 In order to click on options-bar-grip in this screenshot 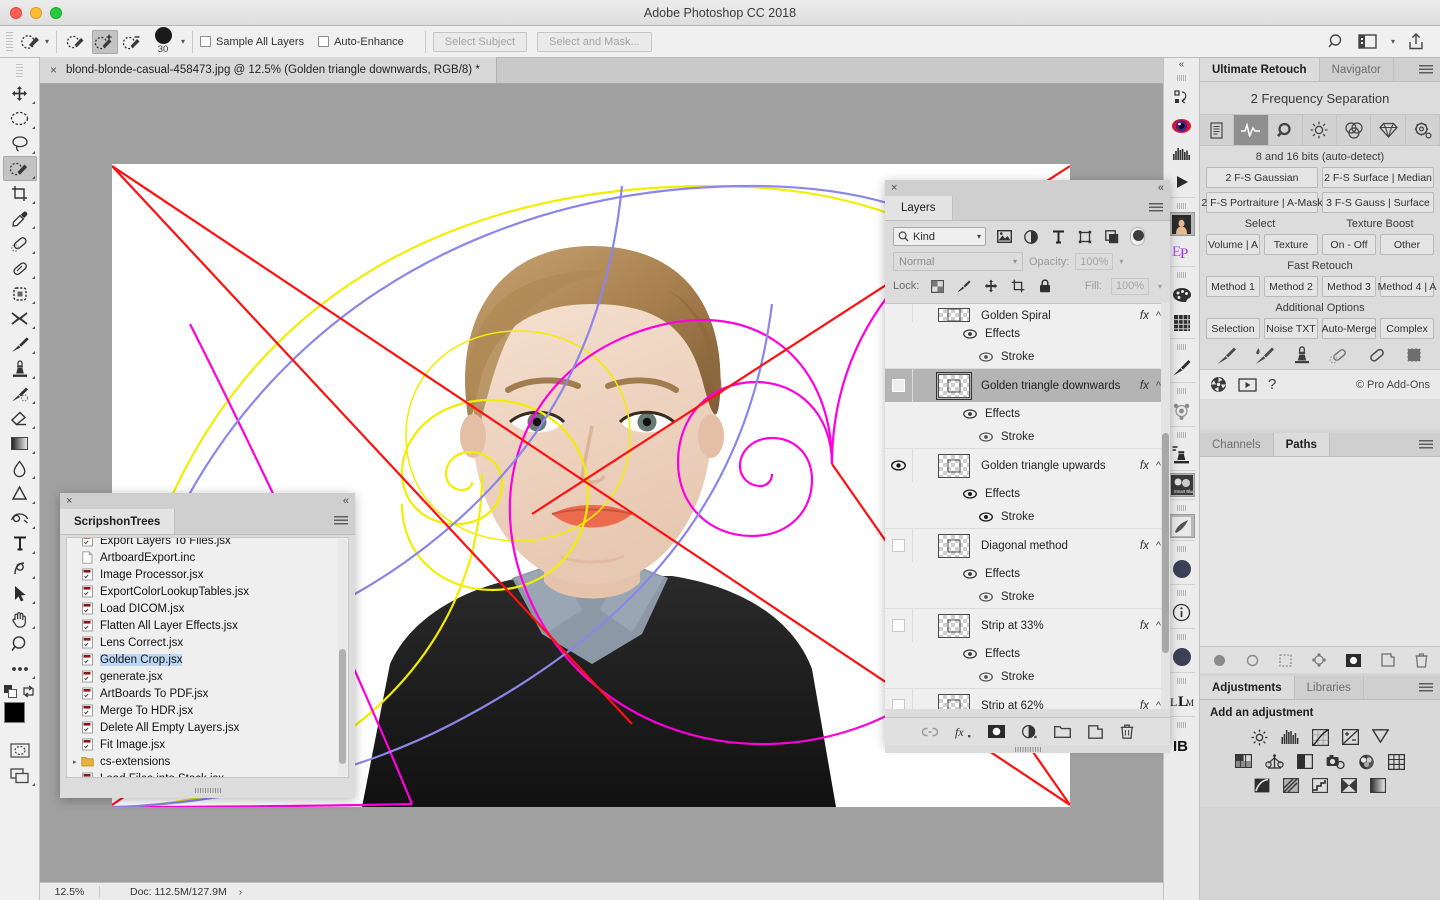, I will do `click(9, 41)`.